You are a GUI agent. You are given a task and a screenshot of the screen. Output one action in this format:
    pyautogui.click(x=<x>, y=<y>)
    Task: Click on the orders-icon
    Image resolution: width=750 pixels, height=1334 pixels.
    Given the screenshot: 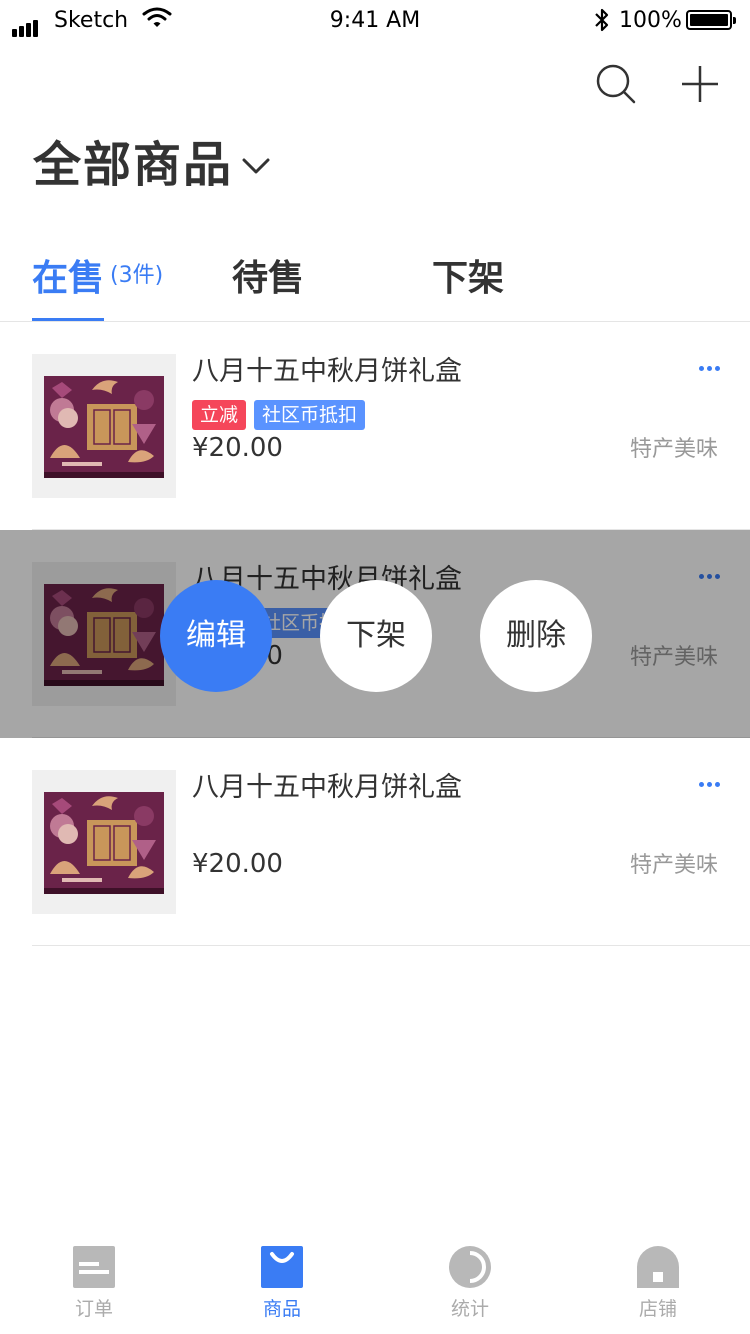 What is the action you would take?
    pyautogui.click(x=94, y=1267)
    